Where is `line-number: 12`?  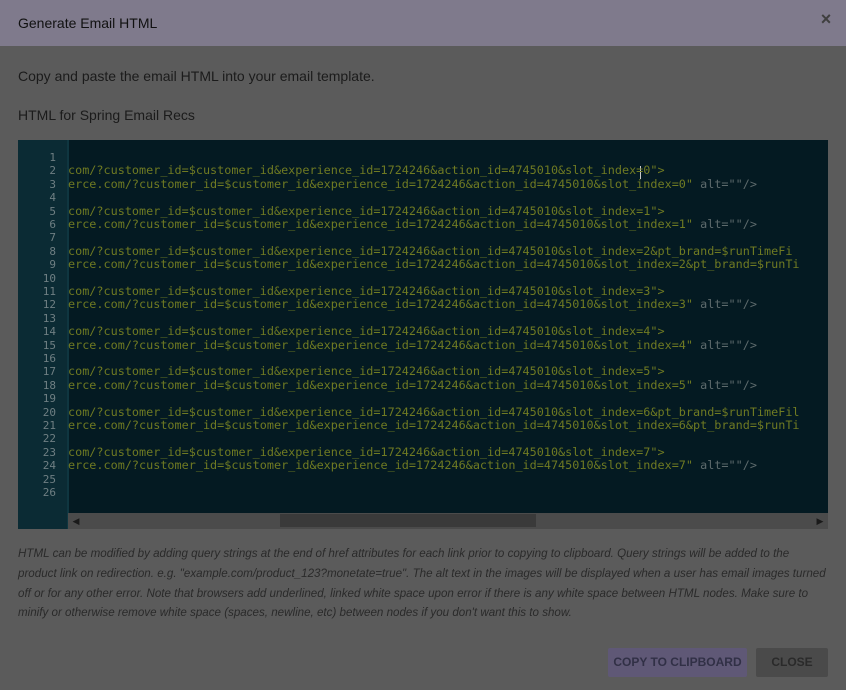 line-number: 12 is located at coordinates (49, 305).